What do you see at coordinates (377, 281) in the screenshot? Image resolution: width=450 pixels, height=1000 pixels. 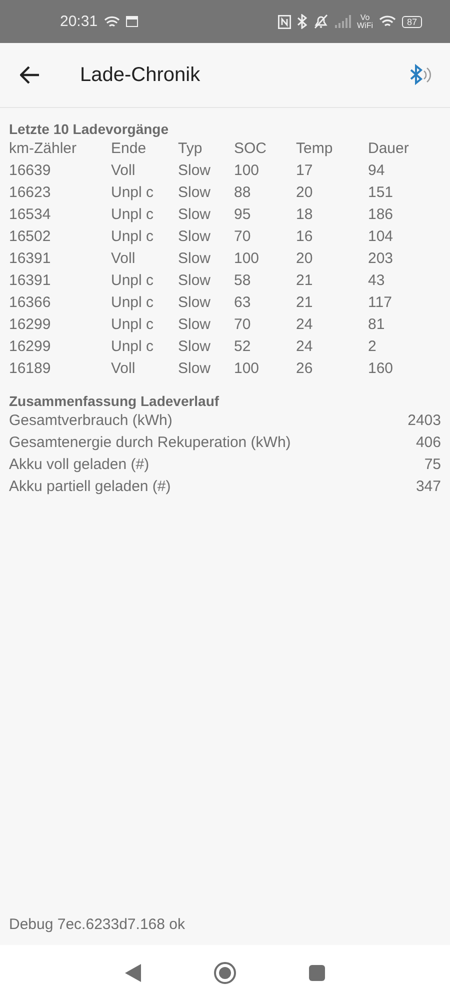 I see `table-cell-text: 43` at bounding box center [377, 281].